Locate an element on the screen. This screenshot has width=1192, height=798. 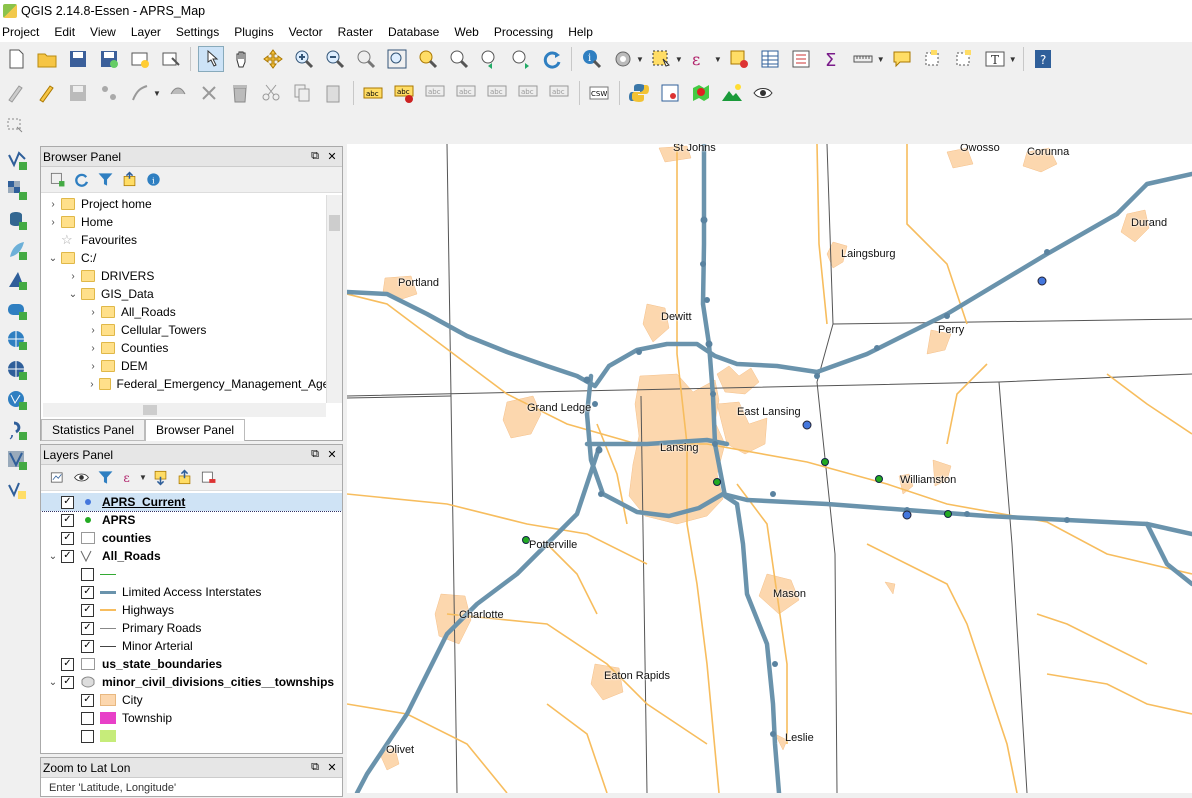
deselect-all-icon is located at coordinates (739, 59).